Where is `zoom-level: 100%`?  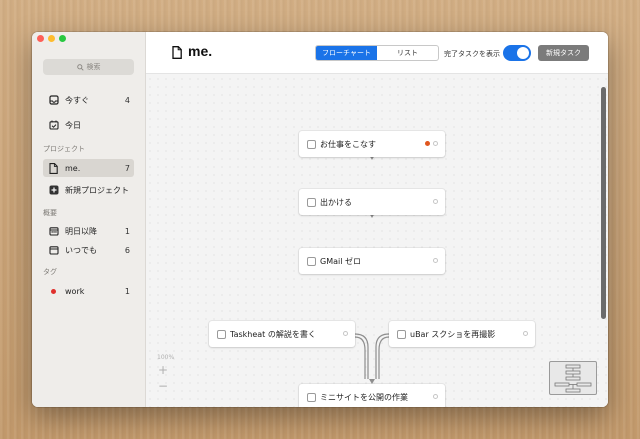
zoom-level: 100% is located at coordinates (166, 357).